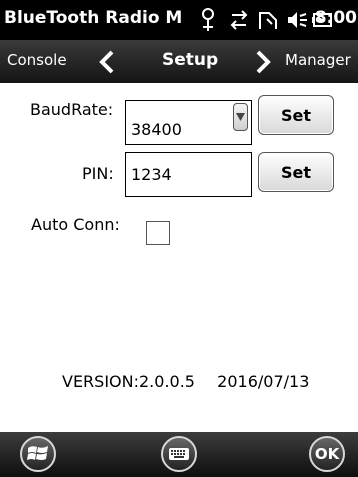 This screenshot has height=477, width=358. What do you see at coordinates (190, 60) in the screenshot?
I see `page-title: Setup` at bounding box center [190, 60].